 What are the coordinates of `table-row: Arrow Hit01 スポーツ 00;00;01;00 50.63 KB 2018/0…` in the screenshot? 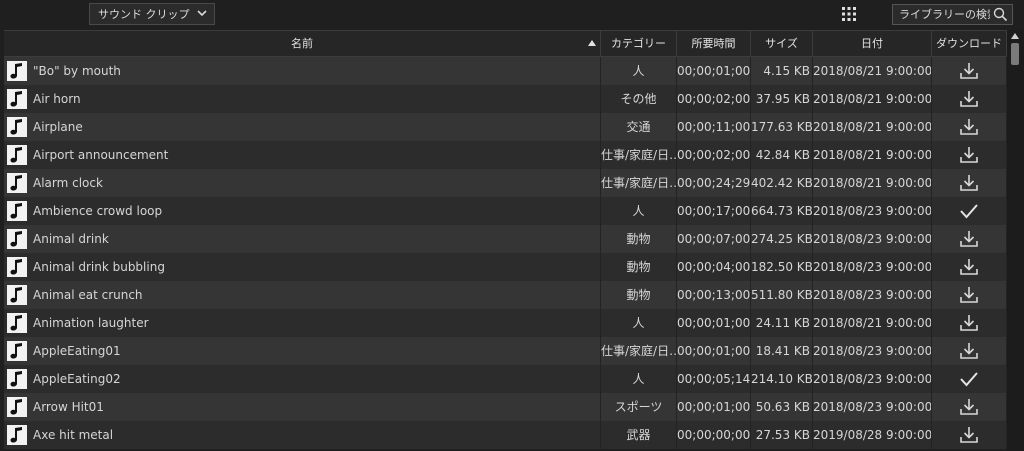 It's located at (505, 407).